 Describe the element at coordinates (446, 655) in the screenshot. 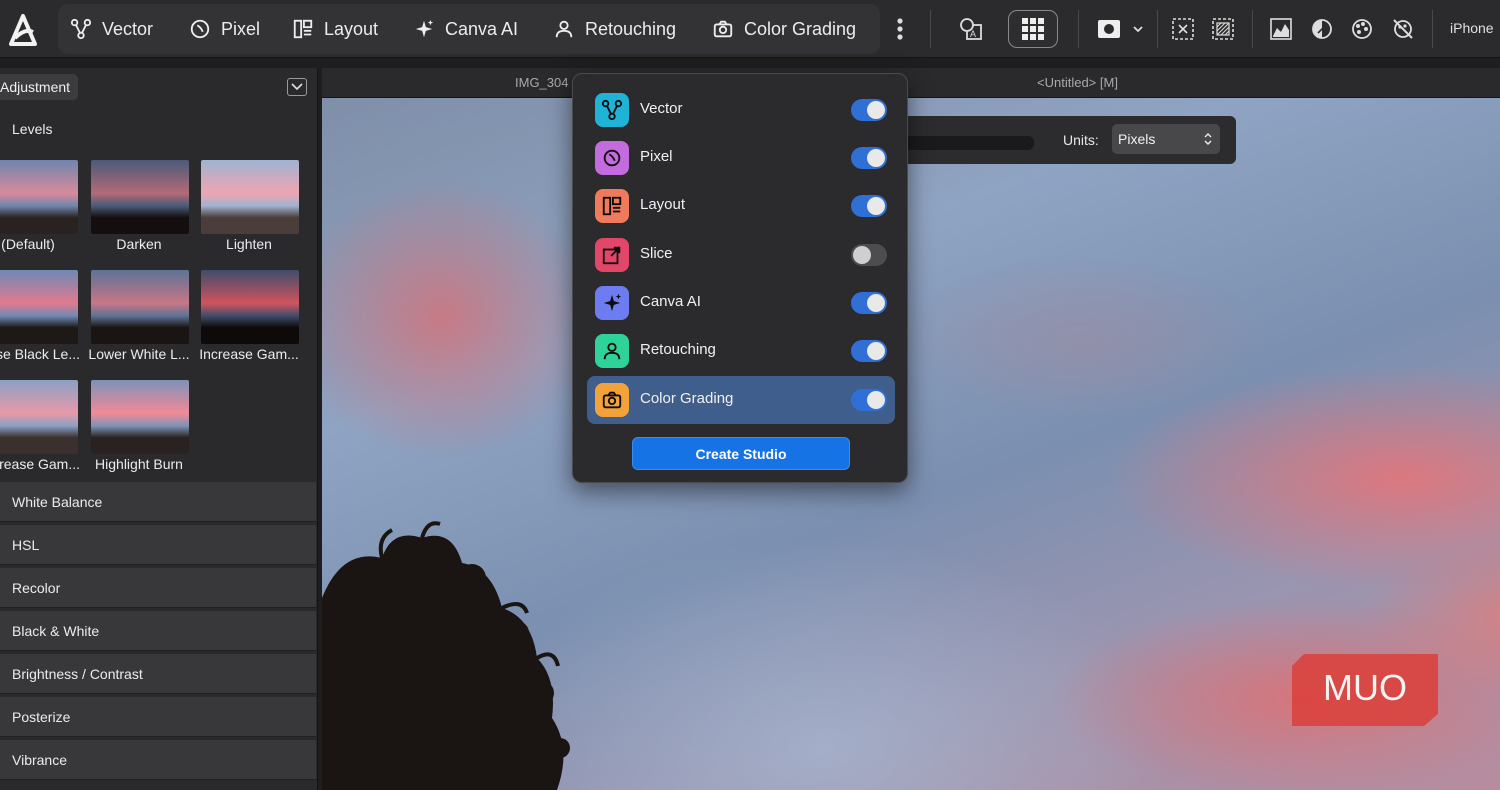

I see `tree-silhouette` at that location.